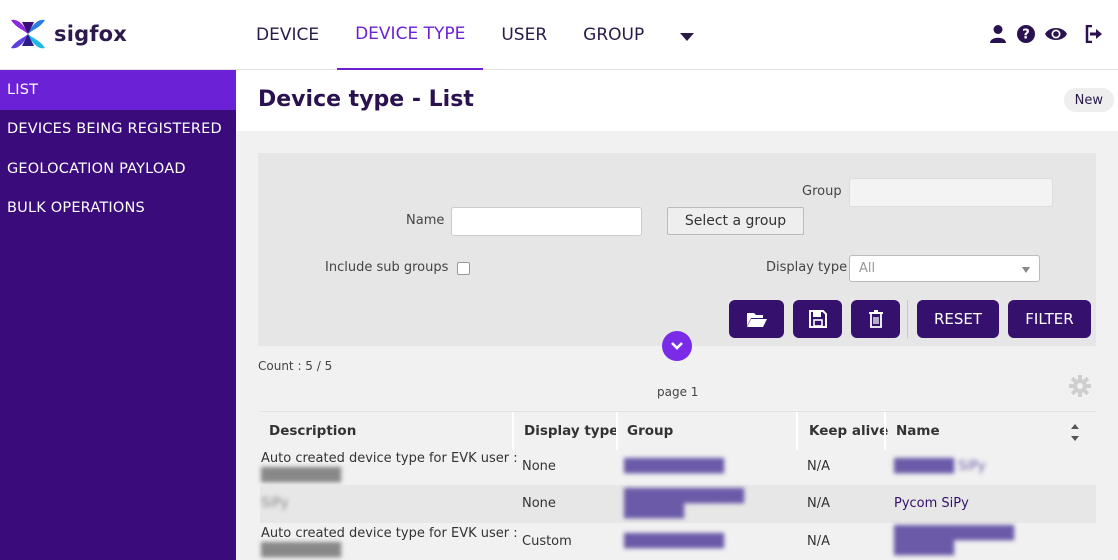 This screenshot has width=1118, height=560. What do you see at coordinates (807, 267) in the screenshot?
I see `display-type-label: Display type` at bounding box center [807, 267].